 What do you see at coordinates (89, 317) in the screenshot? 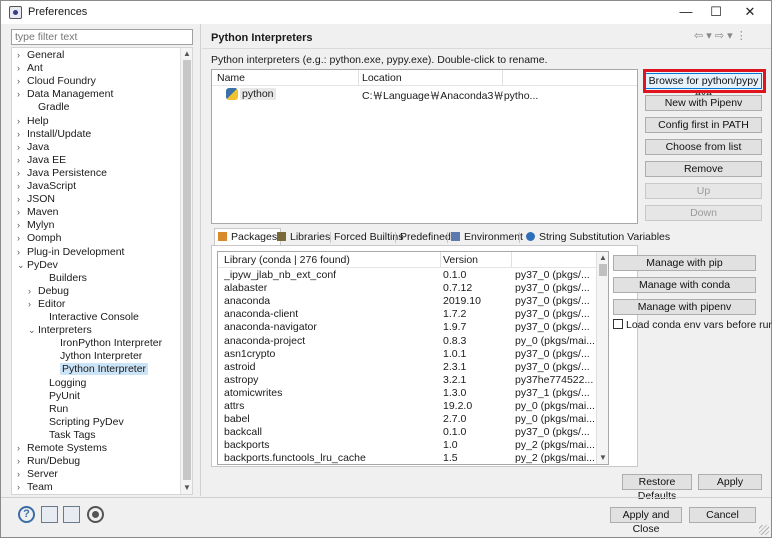
I see `tree-item: Interactive Console` at bounding box center [89, 317].